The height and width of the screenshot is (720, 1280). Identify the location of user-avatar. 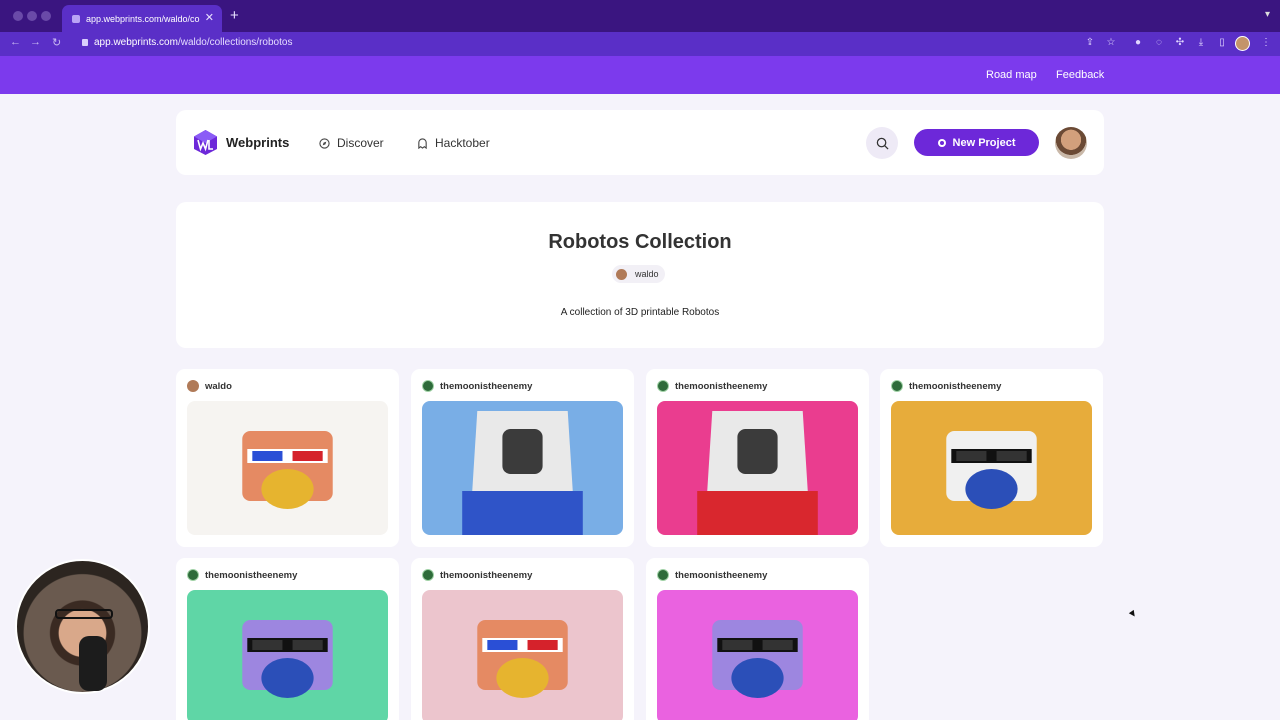
(1071, 143).